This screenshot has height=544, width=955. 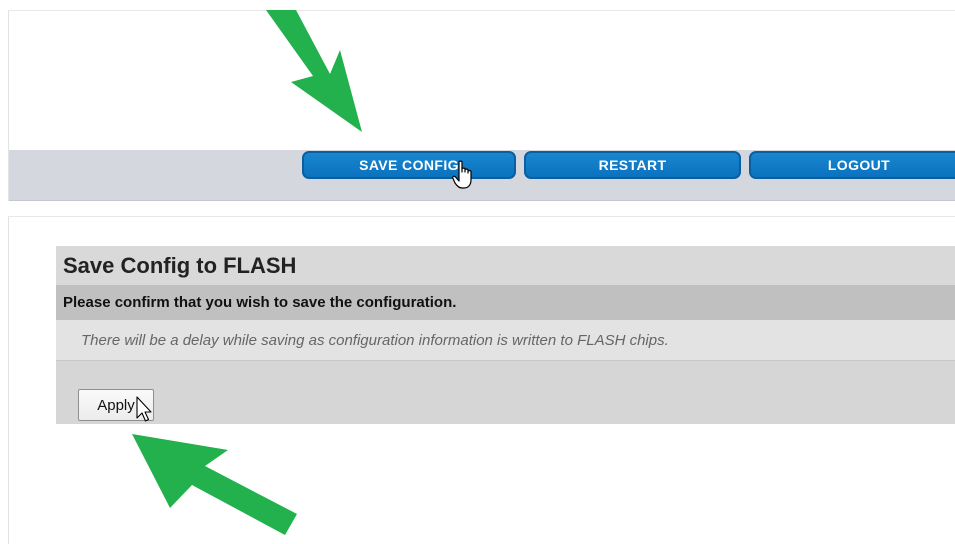 I want to click on restart-label: RESTART, so click(x=632, y=165).